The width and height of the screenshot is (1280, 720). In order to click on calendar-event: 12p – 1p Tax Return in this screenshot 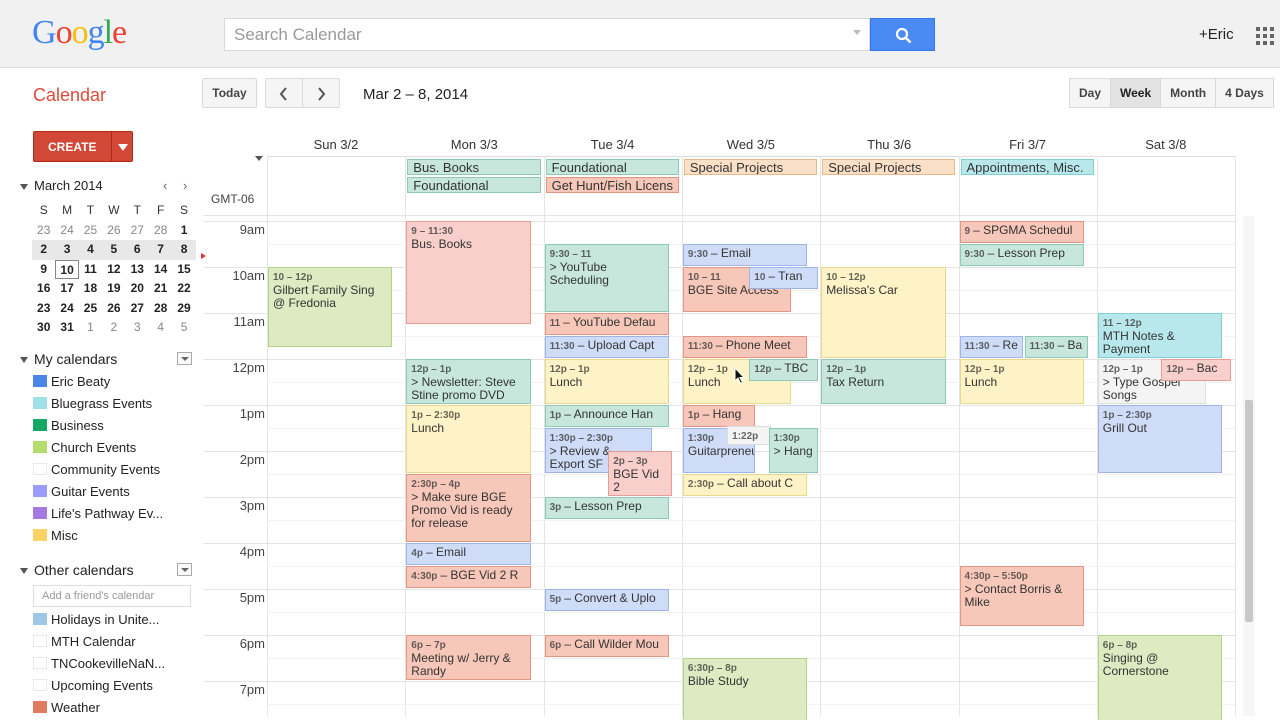, I will do `click(883, 381)`.